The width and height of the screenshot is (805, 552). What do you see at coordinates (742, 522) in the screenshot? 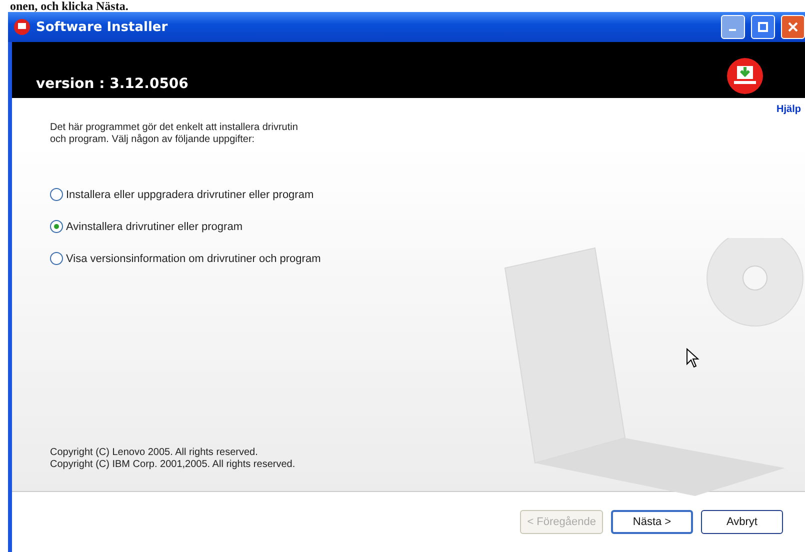
I see `wizard-button: Avbryt` at bounding box center [742, 522].